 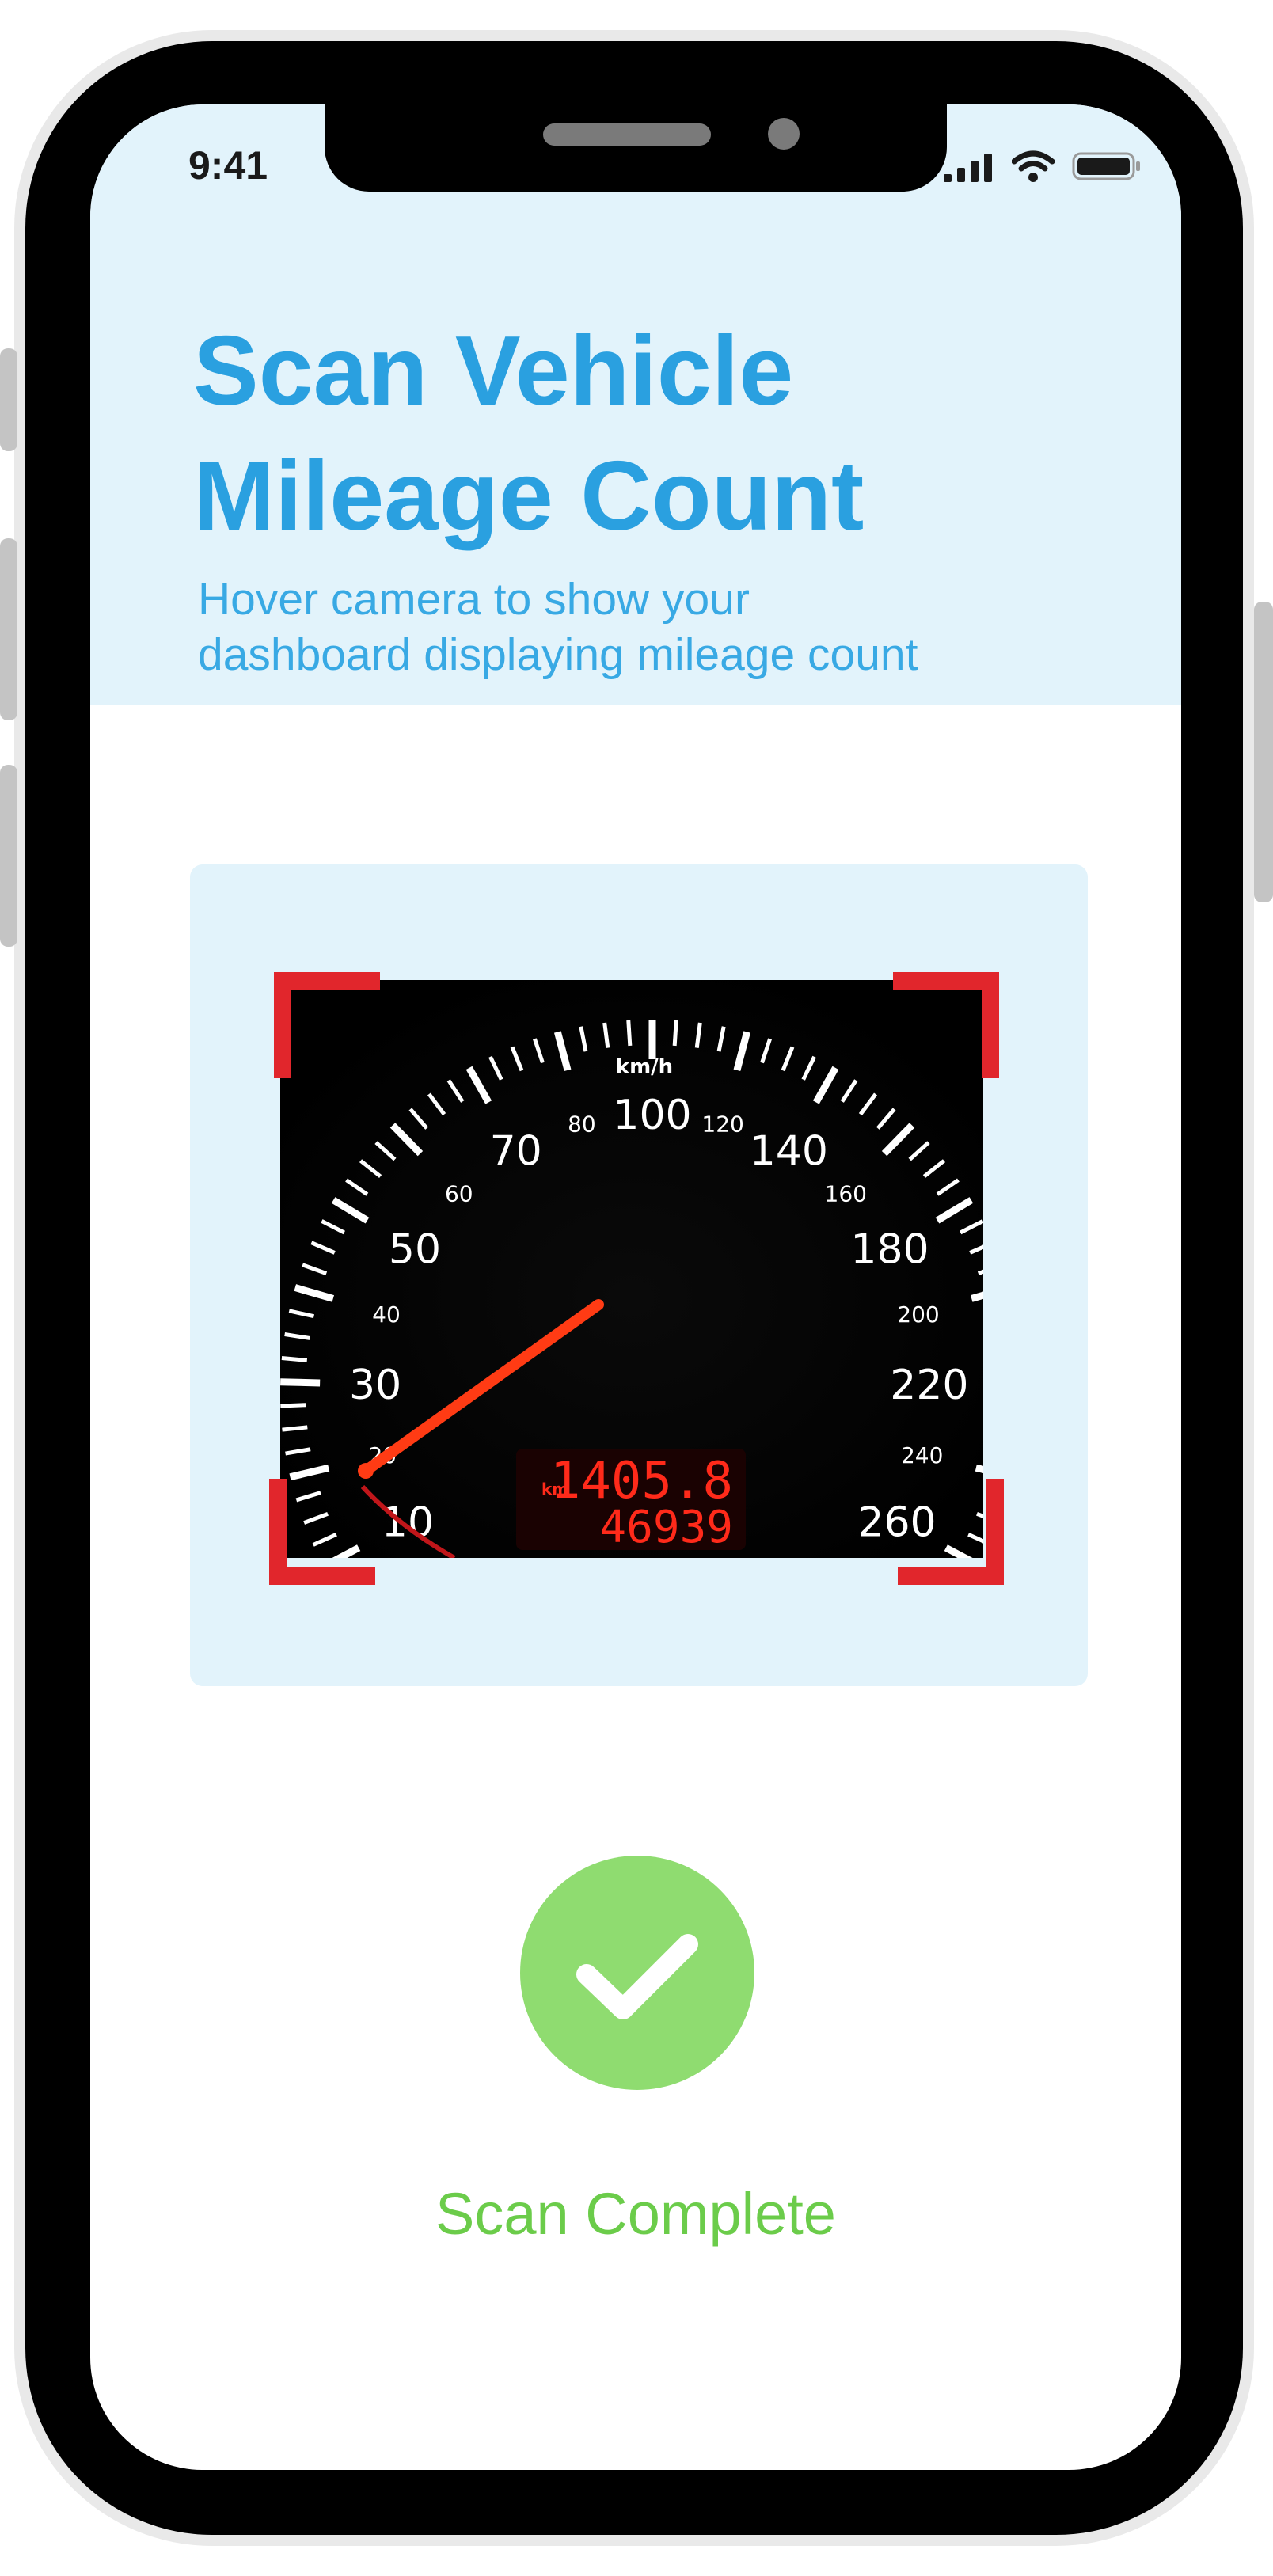 I want to click on dial-speed-label: 60, so click(x=459, y=1193).